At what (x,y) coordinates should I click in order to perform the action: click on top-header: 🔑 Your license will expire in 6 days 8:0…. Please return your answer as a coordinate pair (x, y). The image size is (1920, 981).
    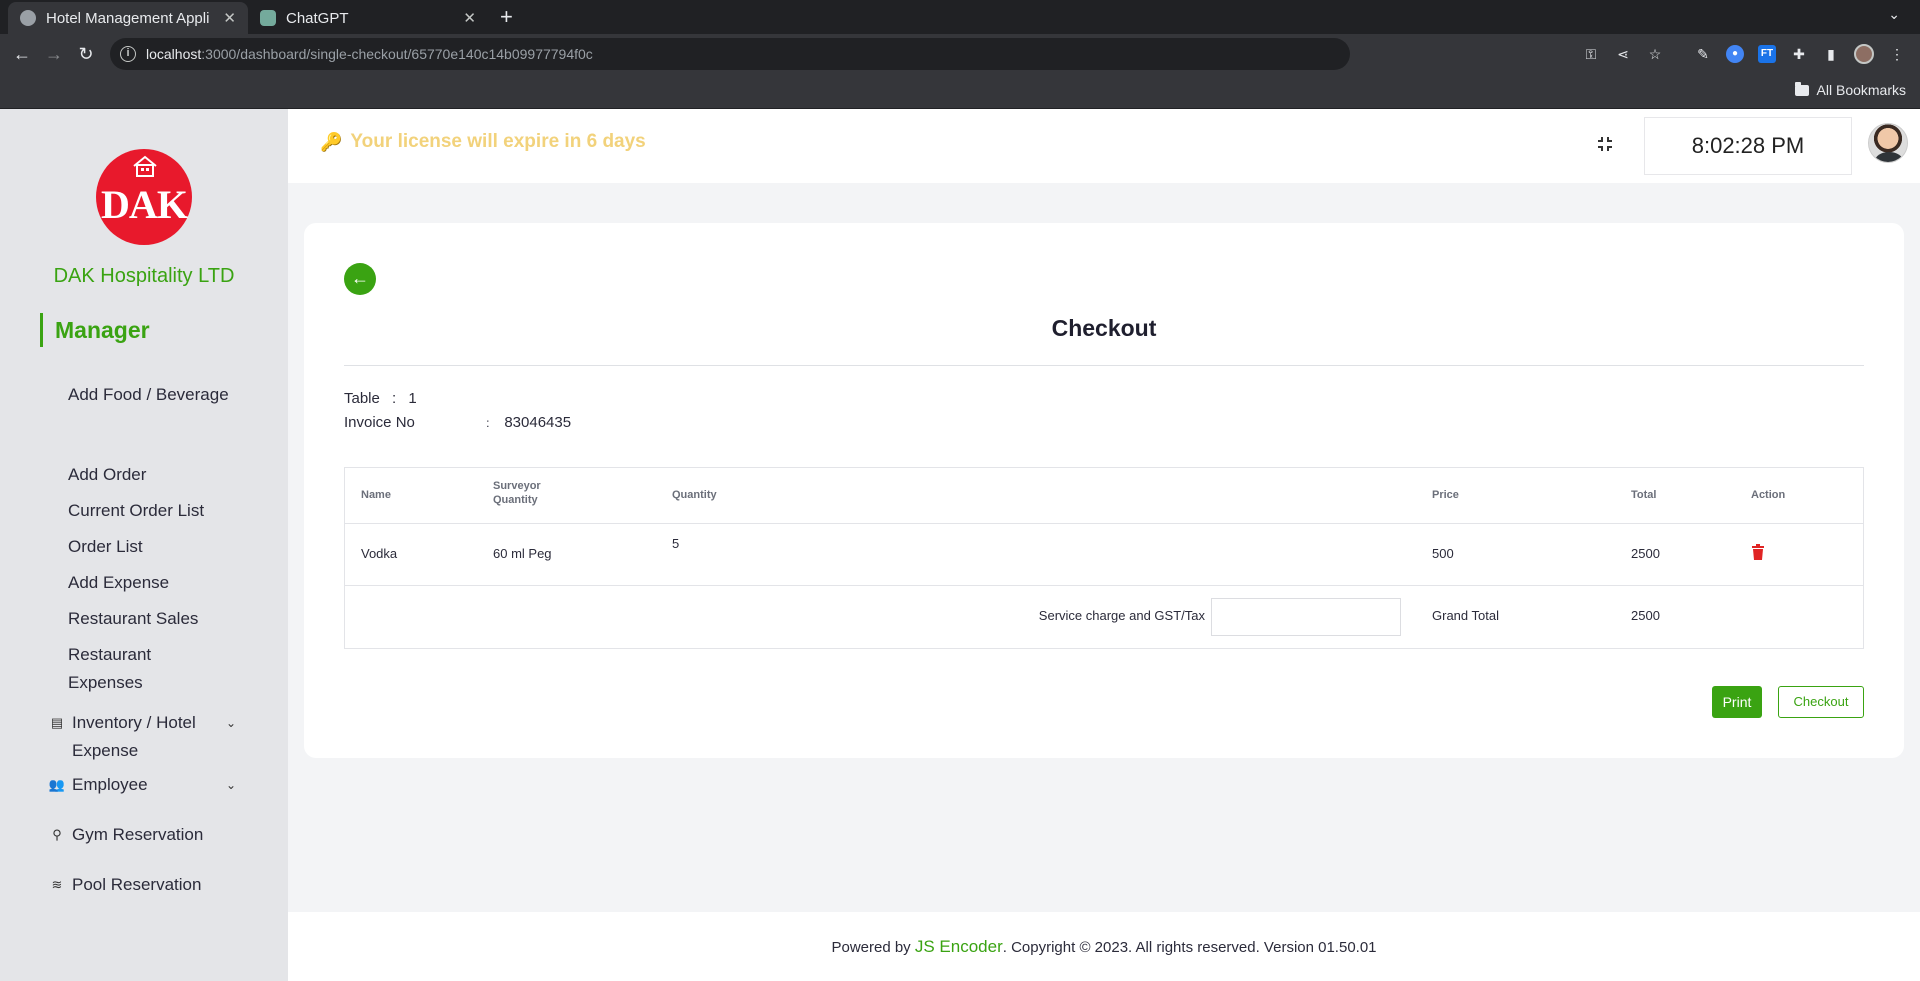
    Looking at the image, I should click on (1104, 146).